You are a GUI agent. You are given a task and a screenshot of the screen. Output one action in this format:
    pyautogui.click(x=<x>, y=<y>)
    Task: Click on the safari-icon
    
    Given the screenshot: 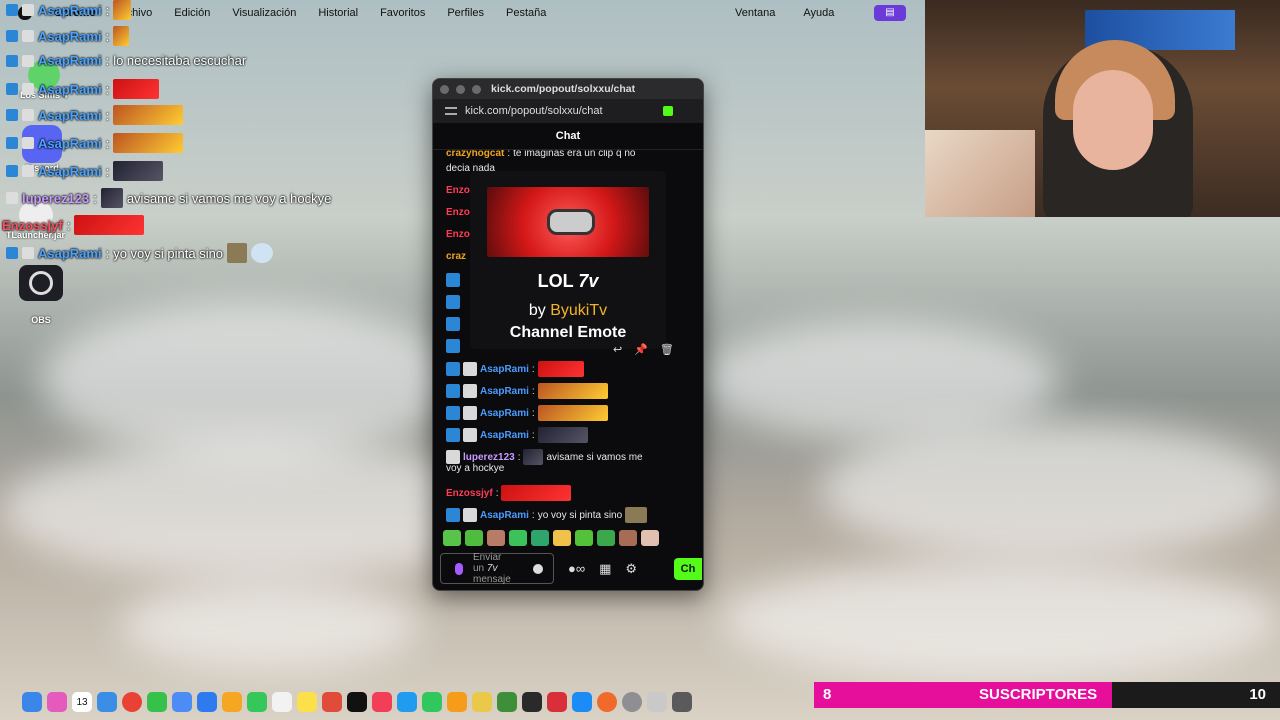 What is the action you would take?
    pyautogui.click(x=107, y=702)
    